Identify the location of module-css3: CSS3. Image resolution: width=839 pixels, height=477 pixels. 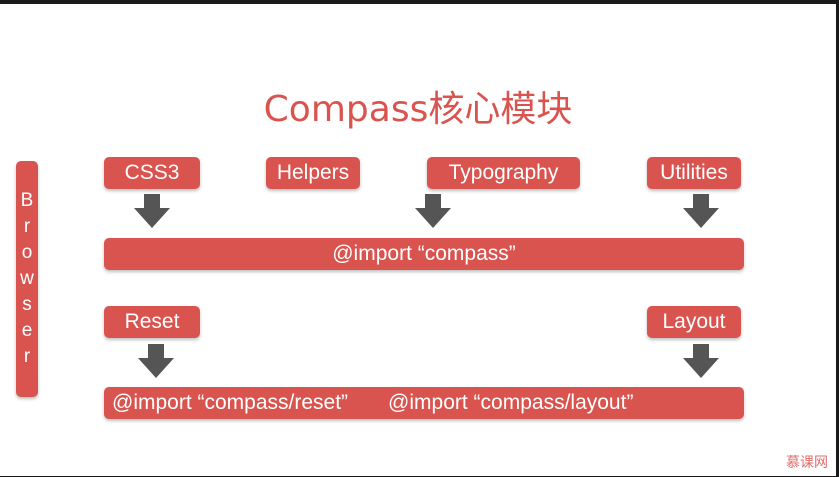
(152, 173).